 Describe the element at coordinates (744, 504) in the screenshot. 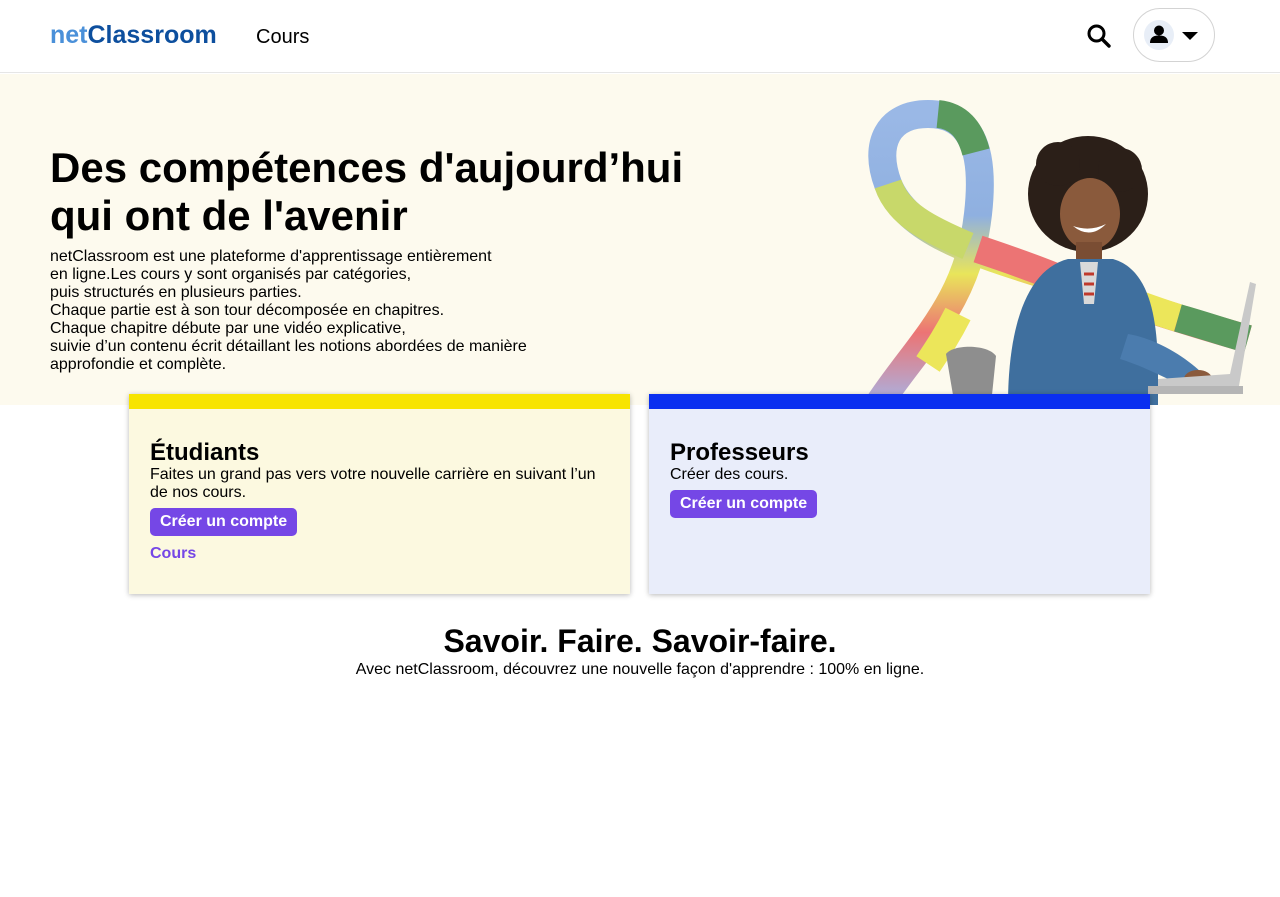

I see `teachers-create-account-button: Créer un compte` at that location.